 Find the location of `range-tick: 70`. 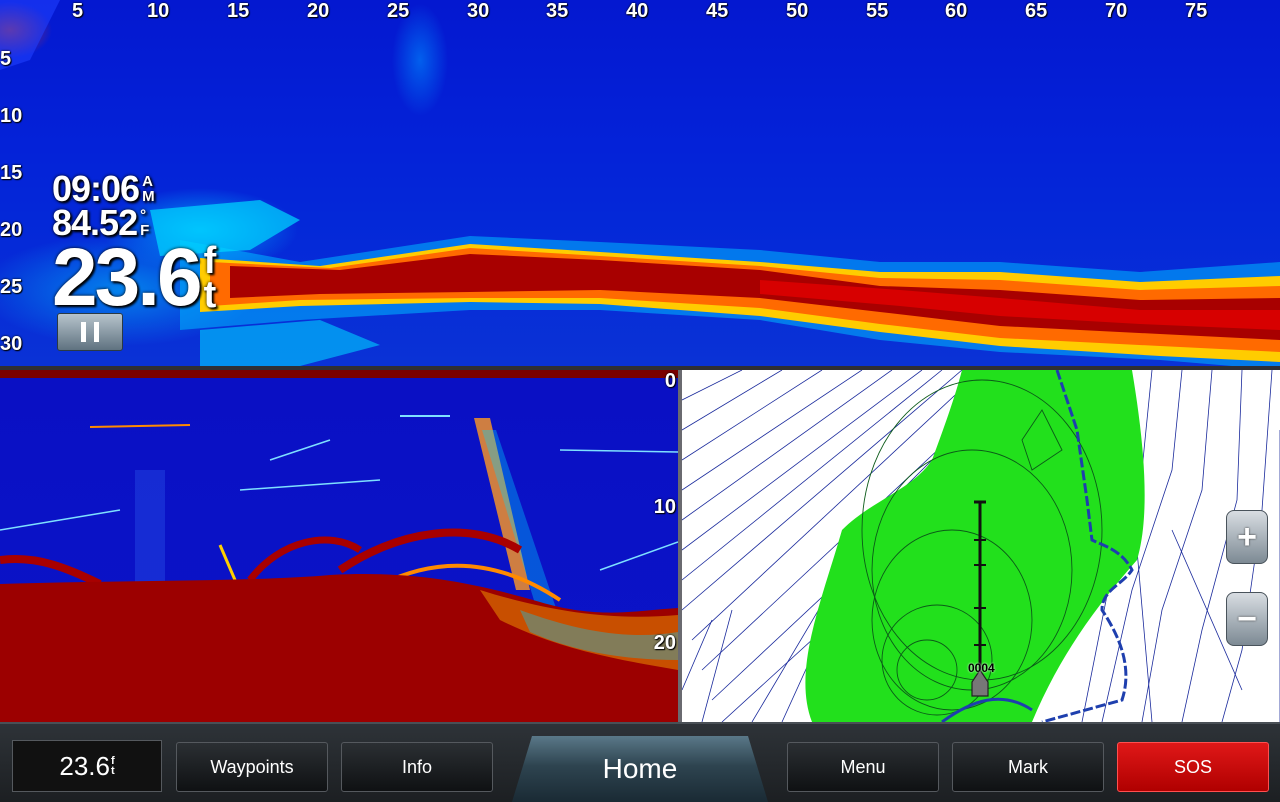

range-tick: 70 is located at coordinates (1116, 11).